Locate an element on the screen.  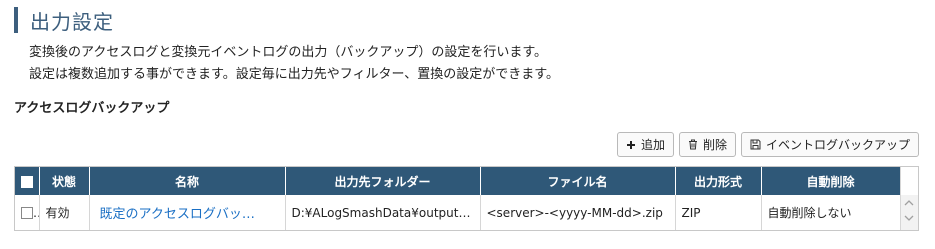
select-all-checkbox is located at coordinates (27, 181).